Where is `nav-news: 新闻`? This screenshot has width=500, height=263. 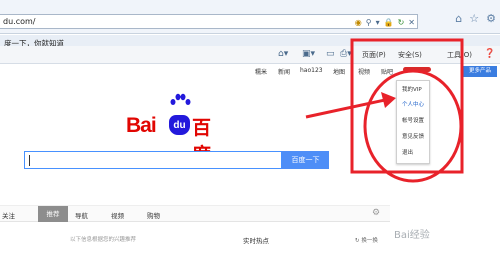 nav-news: 新闻 is located at coordinates (284, 71).